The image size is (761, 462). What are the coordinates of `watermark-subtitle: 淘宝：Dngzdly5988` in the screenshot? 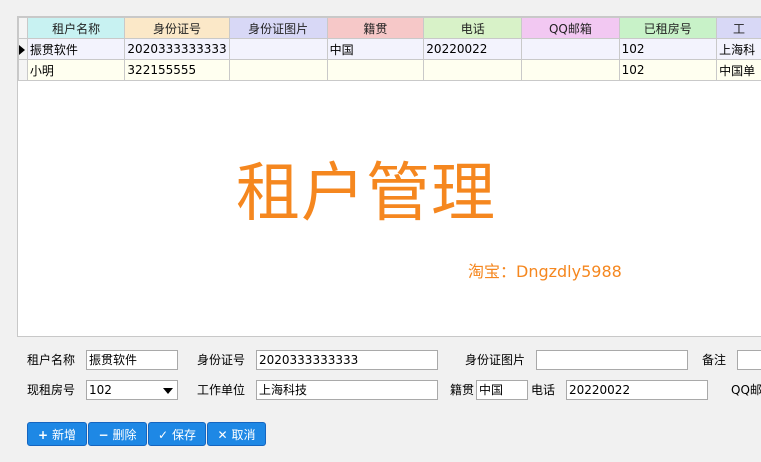 It's located at (545, 271).